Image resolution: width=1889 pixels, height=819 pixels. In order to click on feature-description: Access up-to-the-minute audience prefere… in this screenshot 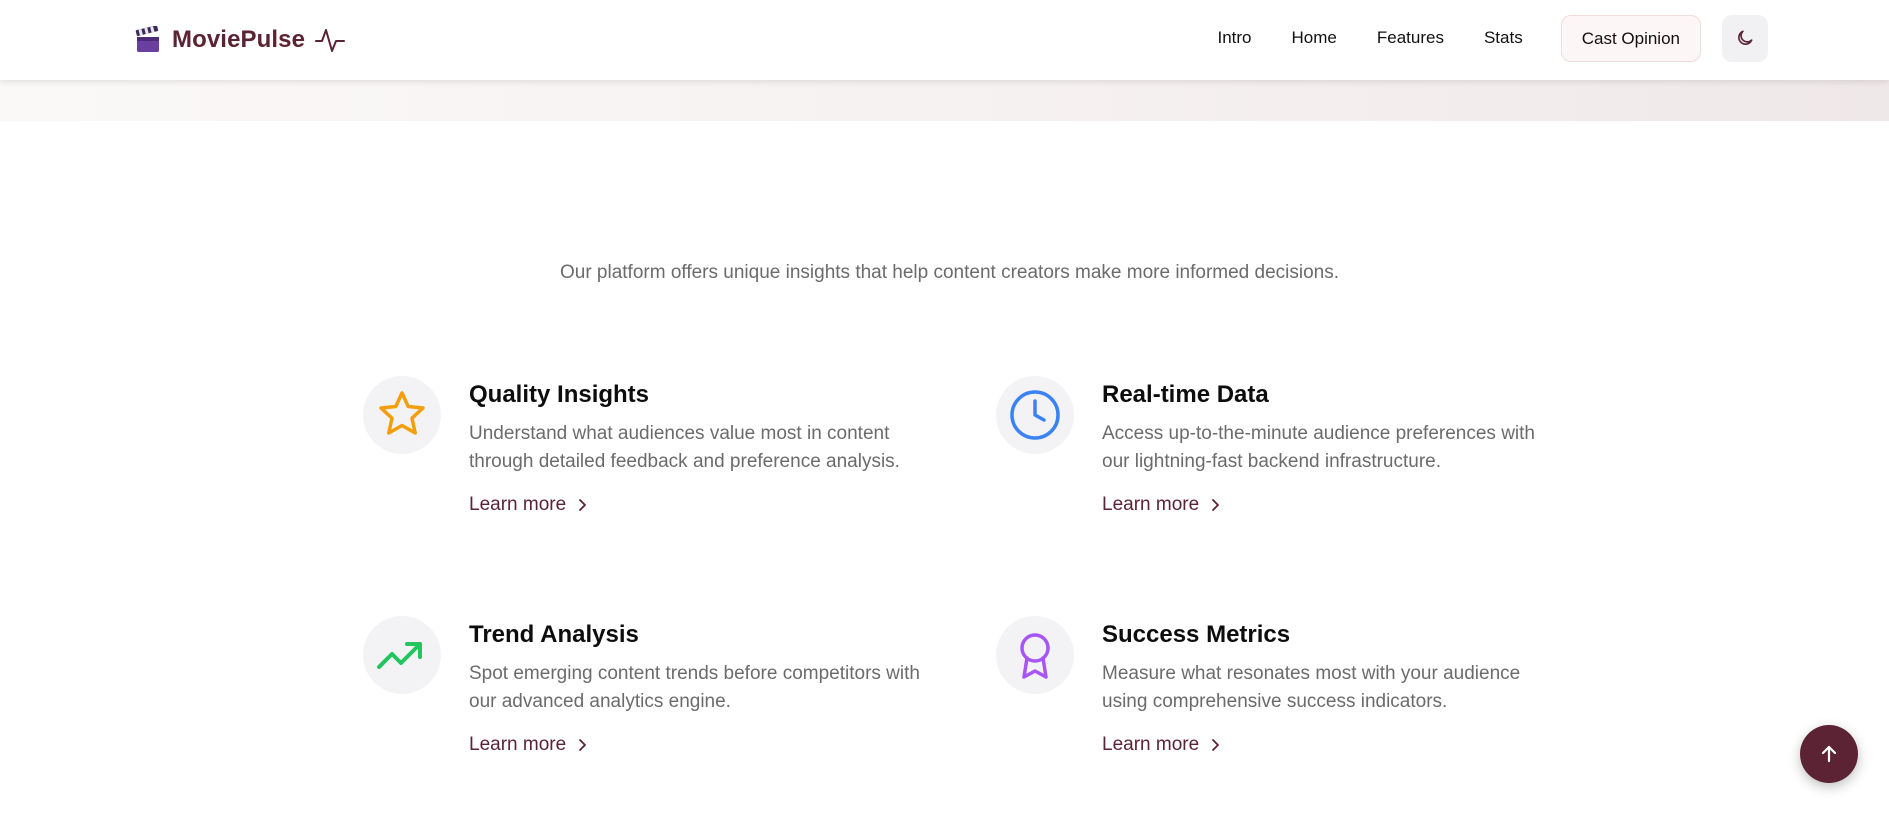, I will do `click(1319, 447)`.